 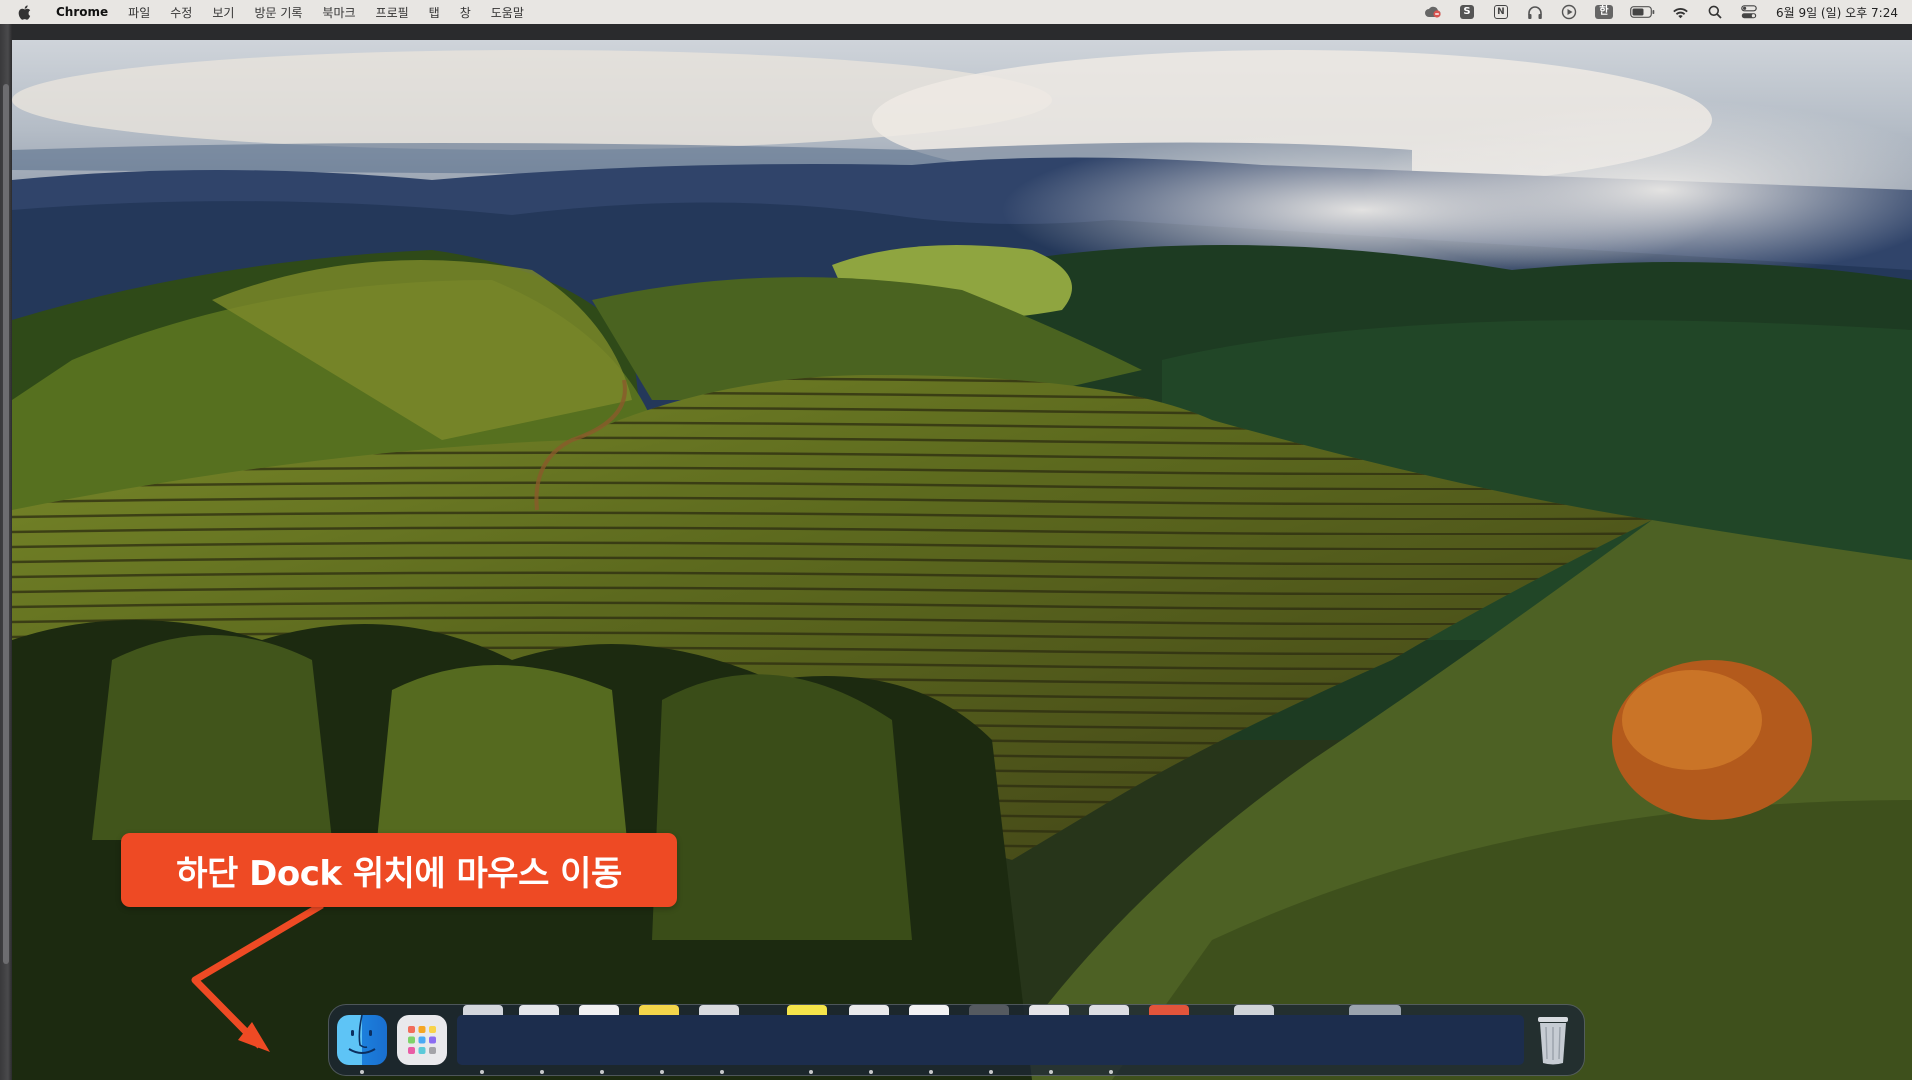 What do you see at coordinates (465, 12) in the screenshot?
I see `menu-window: 창` at bounding box center [465, 12].